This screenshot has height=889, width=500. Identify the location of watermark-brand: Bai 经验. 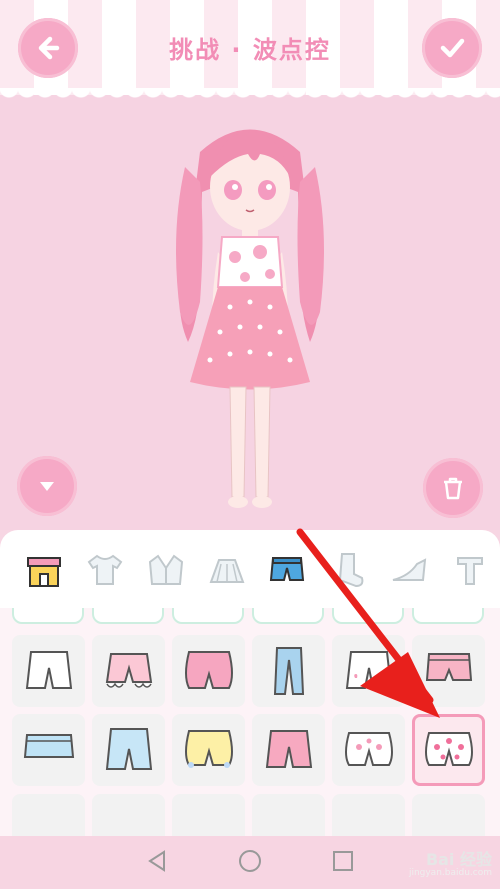
(458, 859).